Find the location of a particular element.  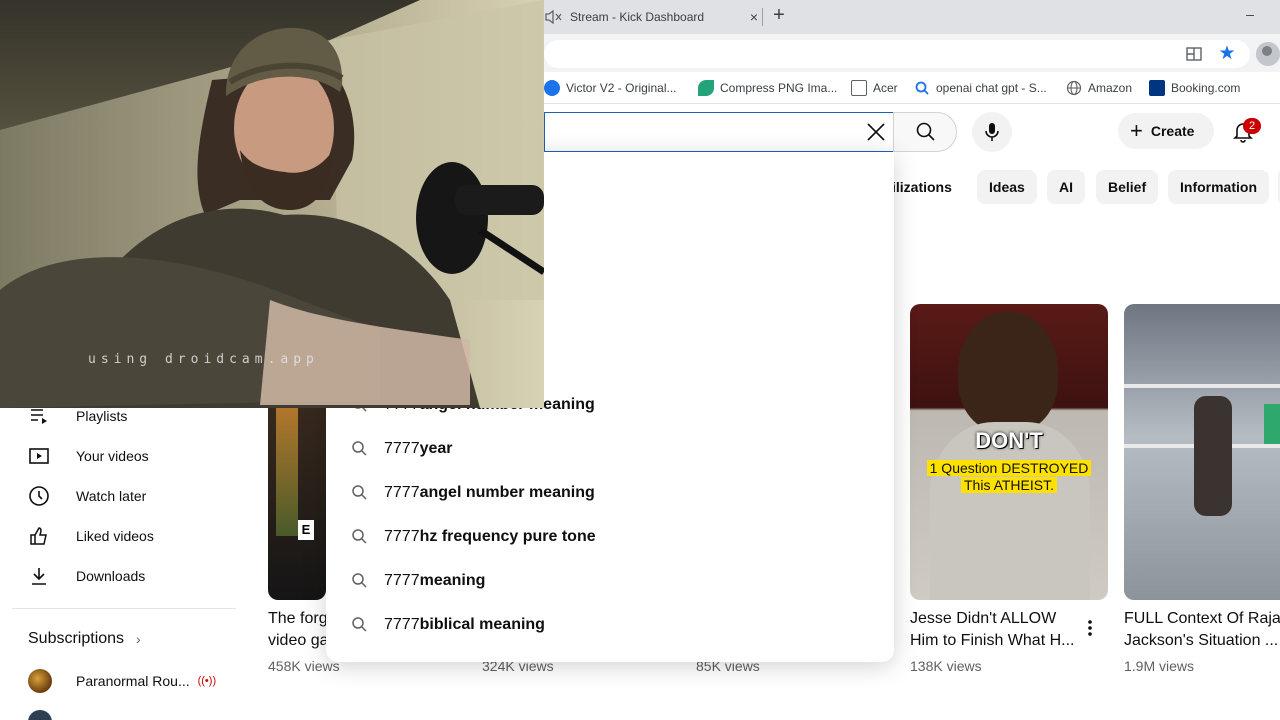

suggestion-text: hz frequency pure tone is located at coordinates (507, 536).